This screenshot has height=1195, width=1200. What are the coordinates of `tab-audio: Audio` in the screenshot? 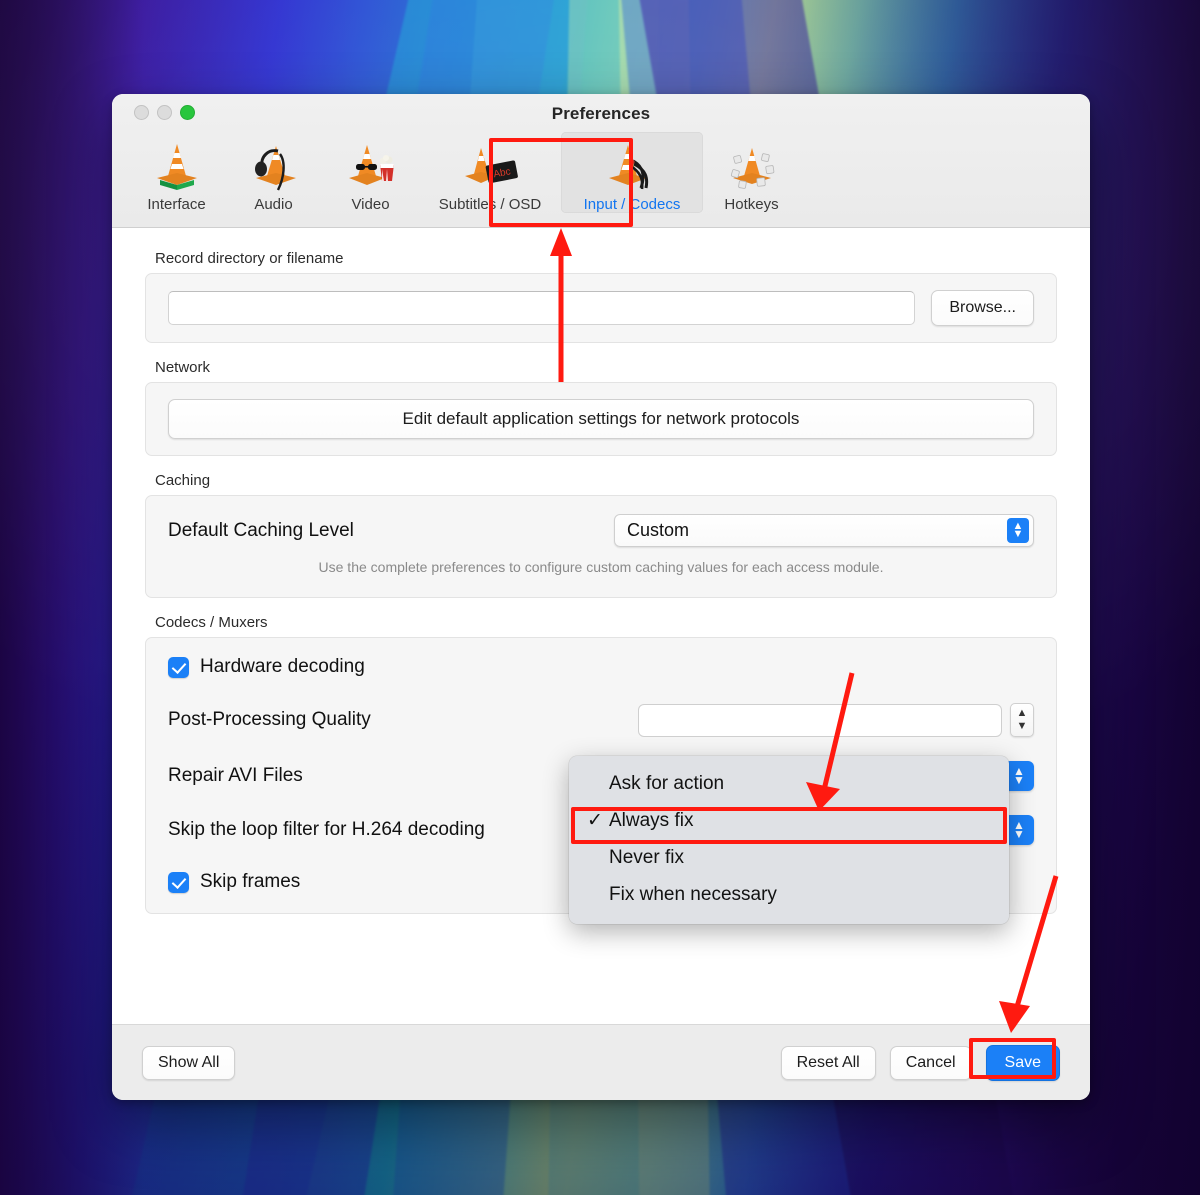 It's located at (273, 172).